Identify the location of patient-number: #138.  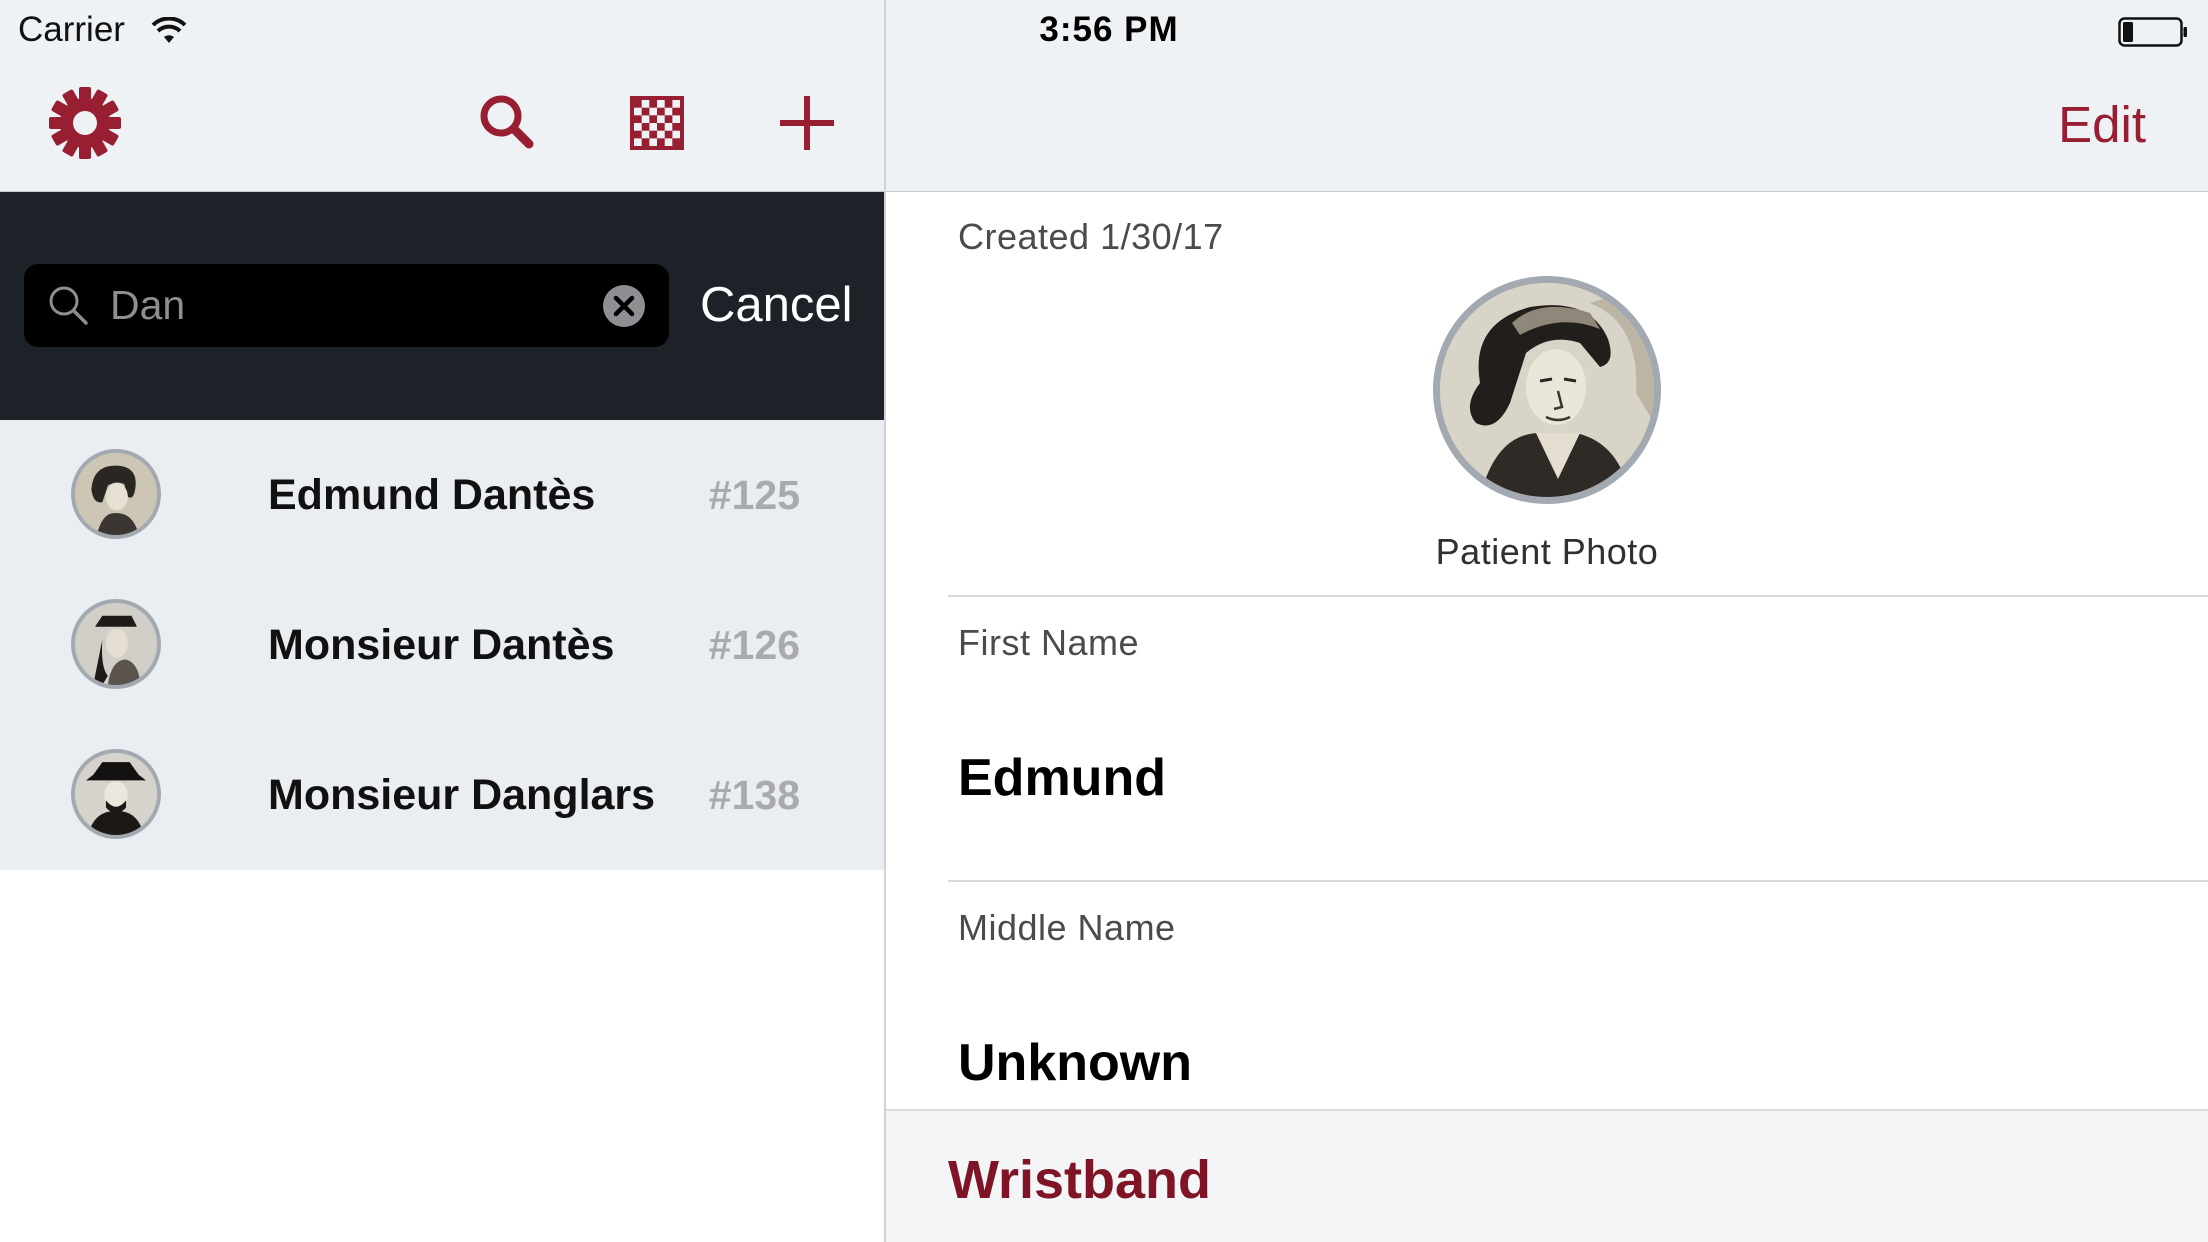
(754, 795).